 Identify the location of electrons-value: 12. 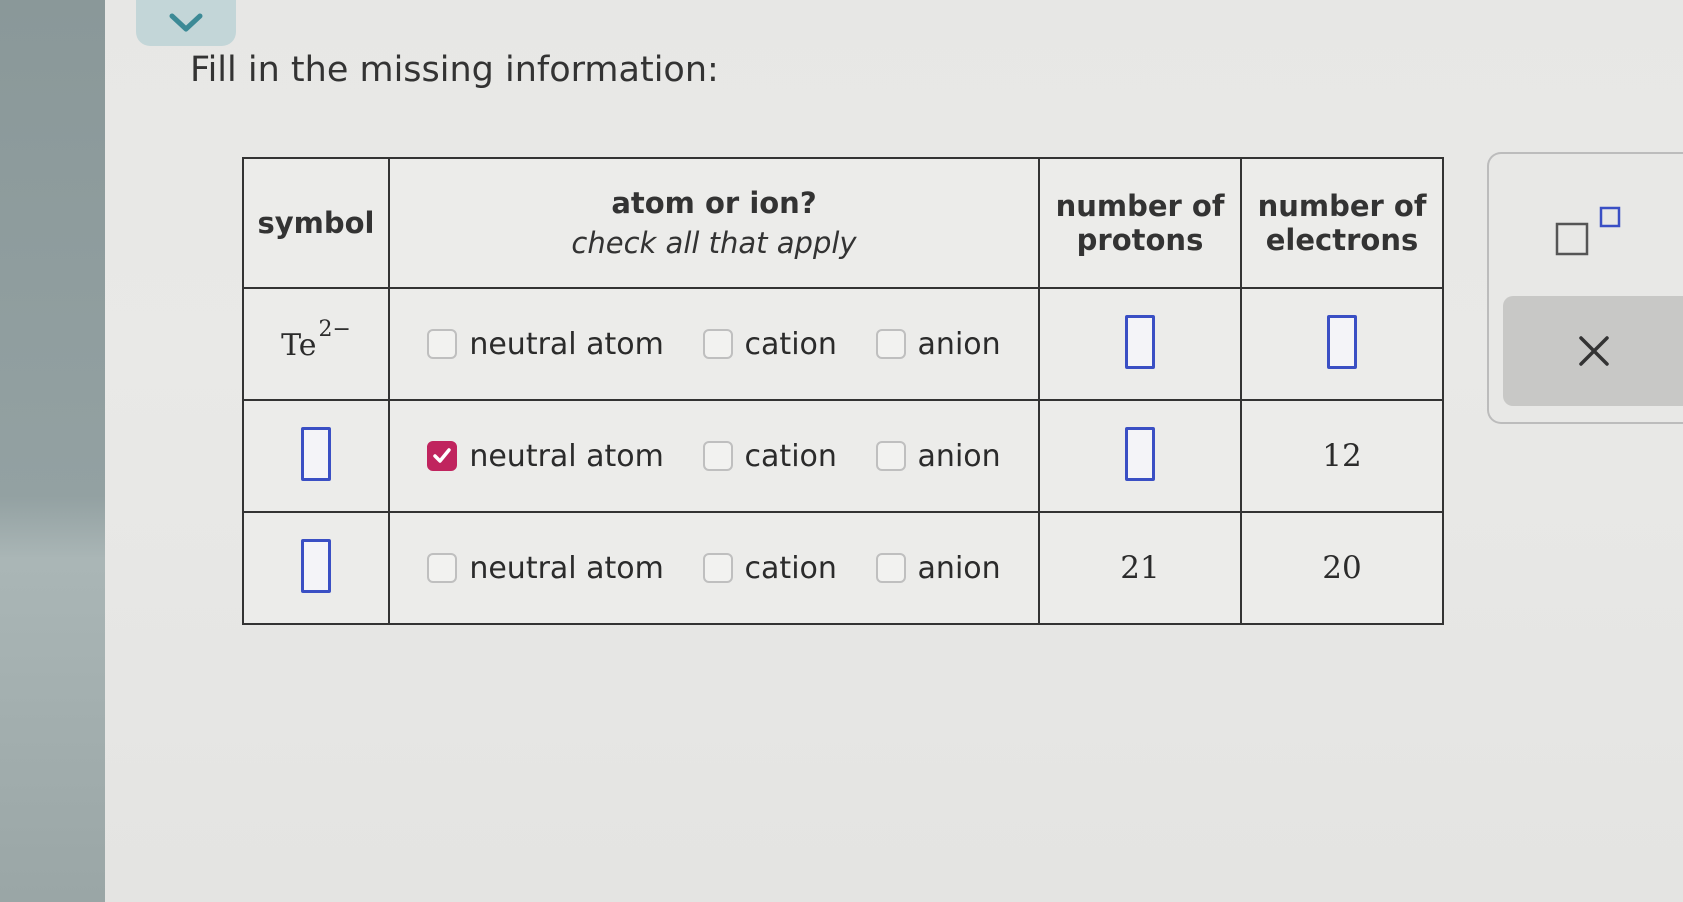
(1342, 456).